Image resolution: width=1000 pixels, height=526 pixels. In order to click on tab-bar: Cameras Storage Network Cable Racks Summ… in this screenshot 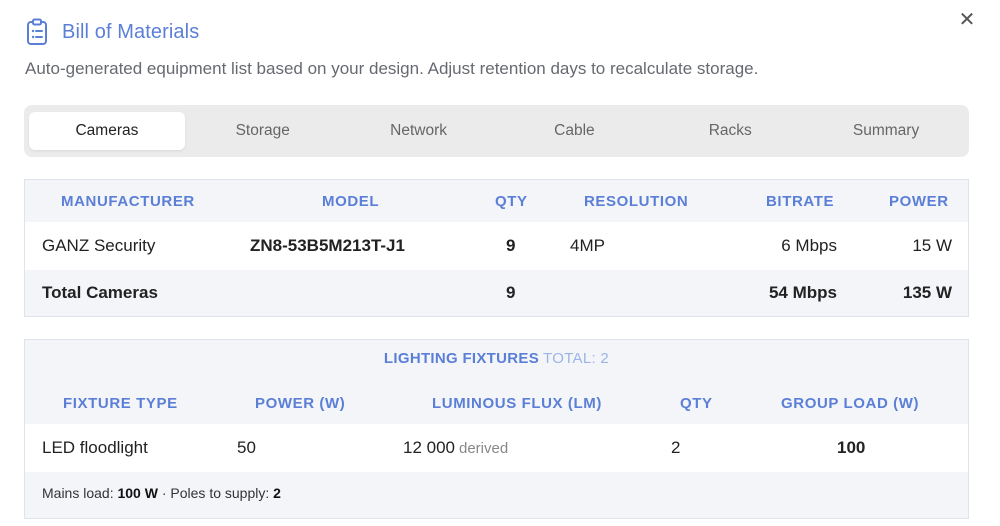, I will do `click(496, 131)`.